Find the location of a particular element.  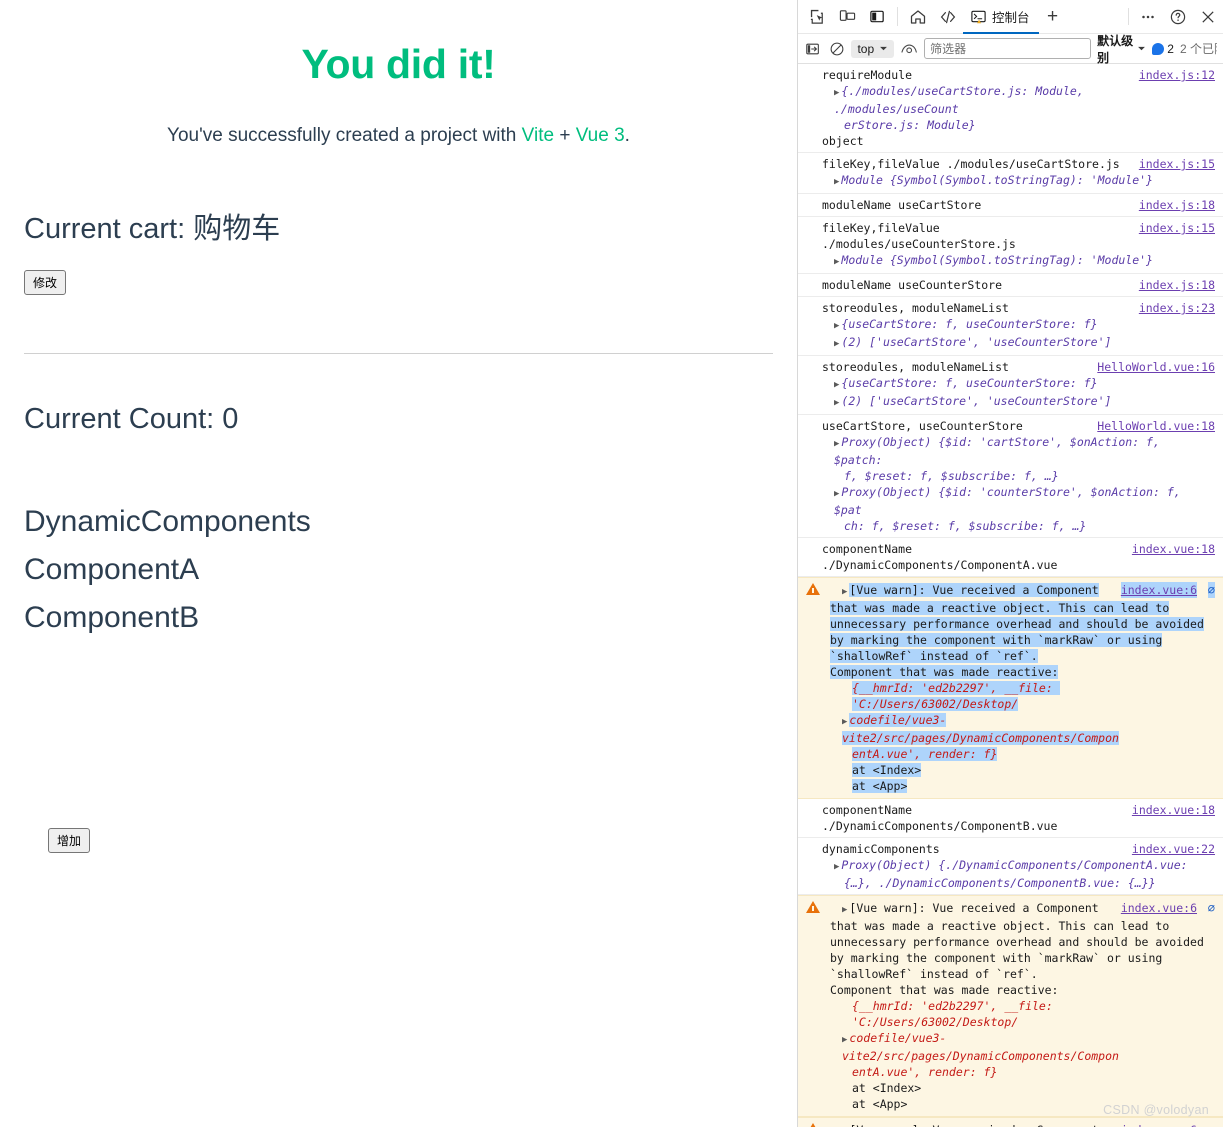

source-location-link: index.vue:22 is located at coordinates (1173, 849).